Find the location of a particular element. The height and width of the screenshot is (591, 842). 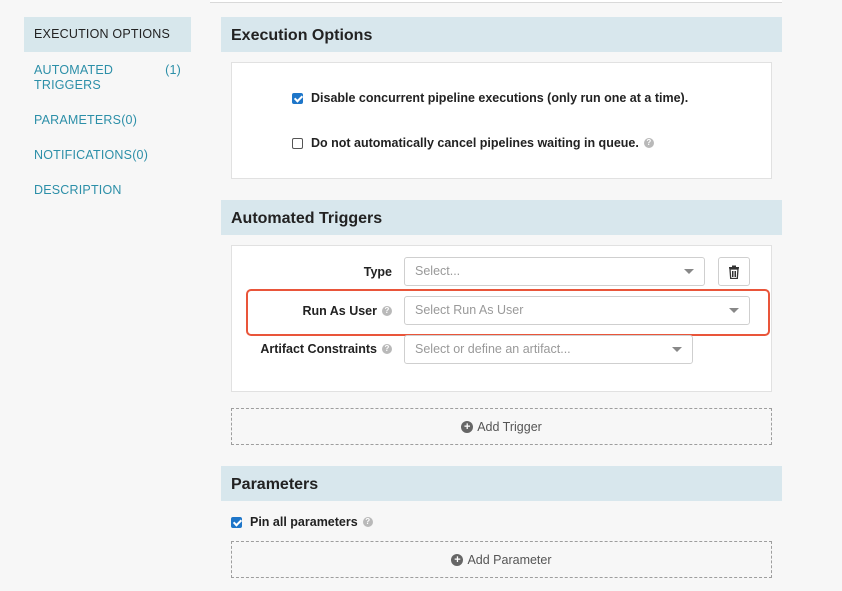

artifact-constraints-label: Artifact Constraints ? is located at coordinates (317, 348).